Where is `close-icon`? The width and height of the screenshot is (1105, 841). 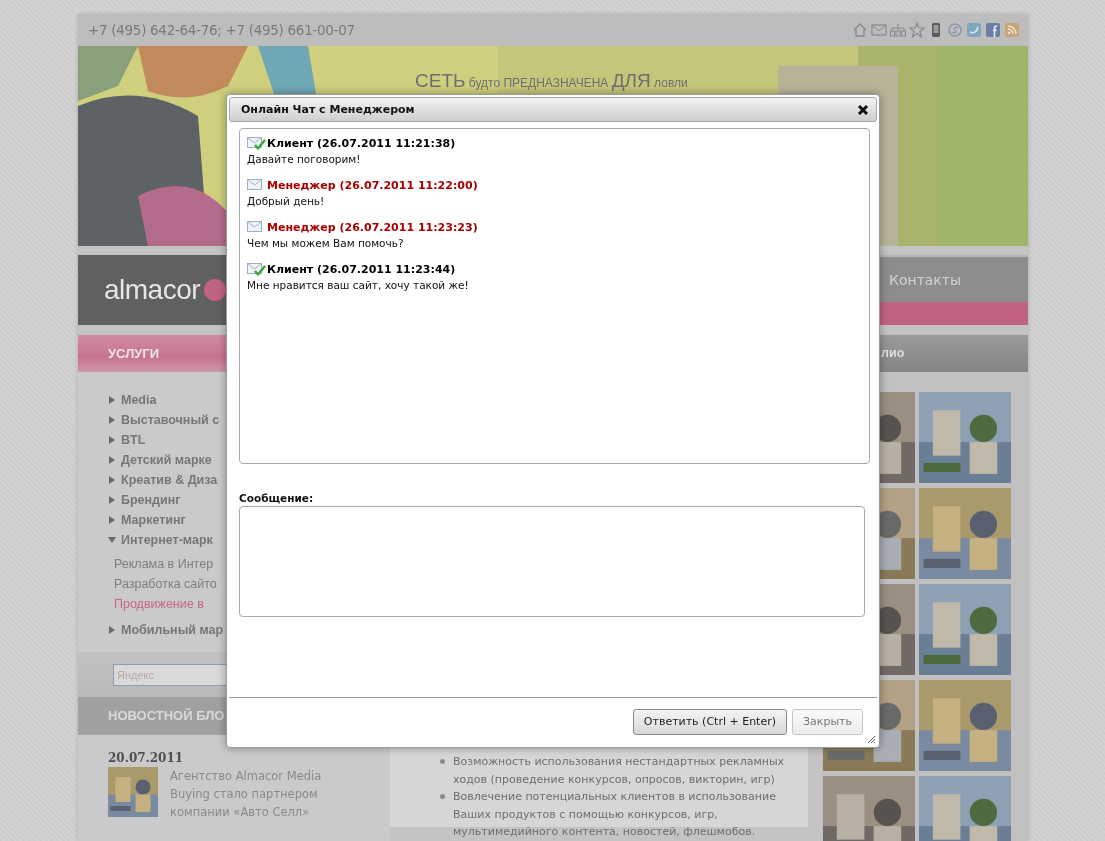 close-icon is located at coordinates (863, 109).